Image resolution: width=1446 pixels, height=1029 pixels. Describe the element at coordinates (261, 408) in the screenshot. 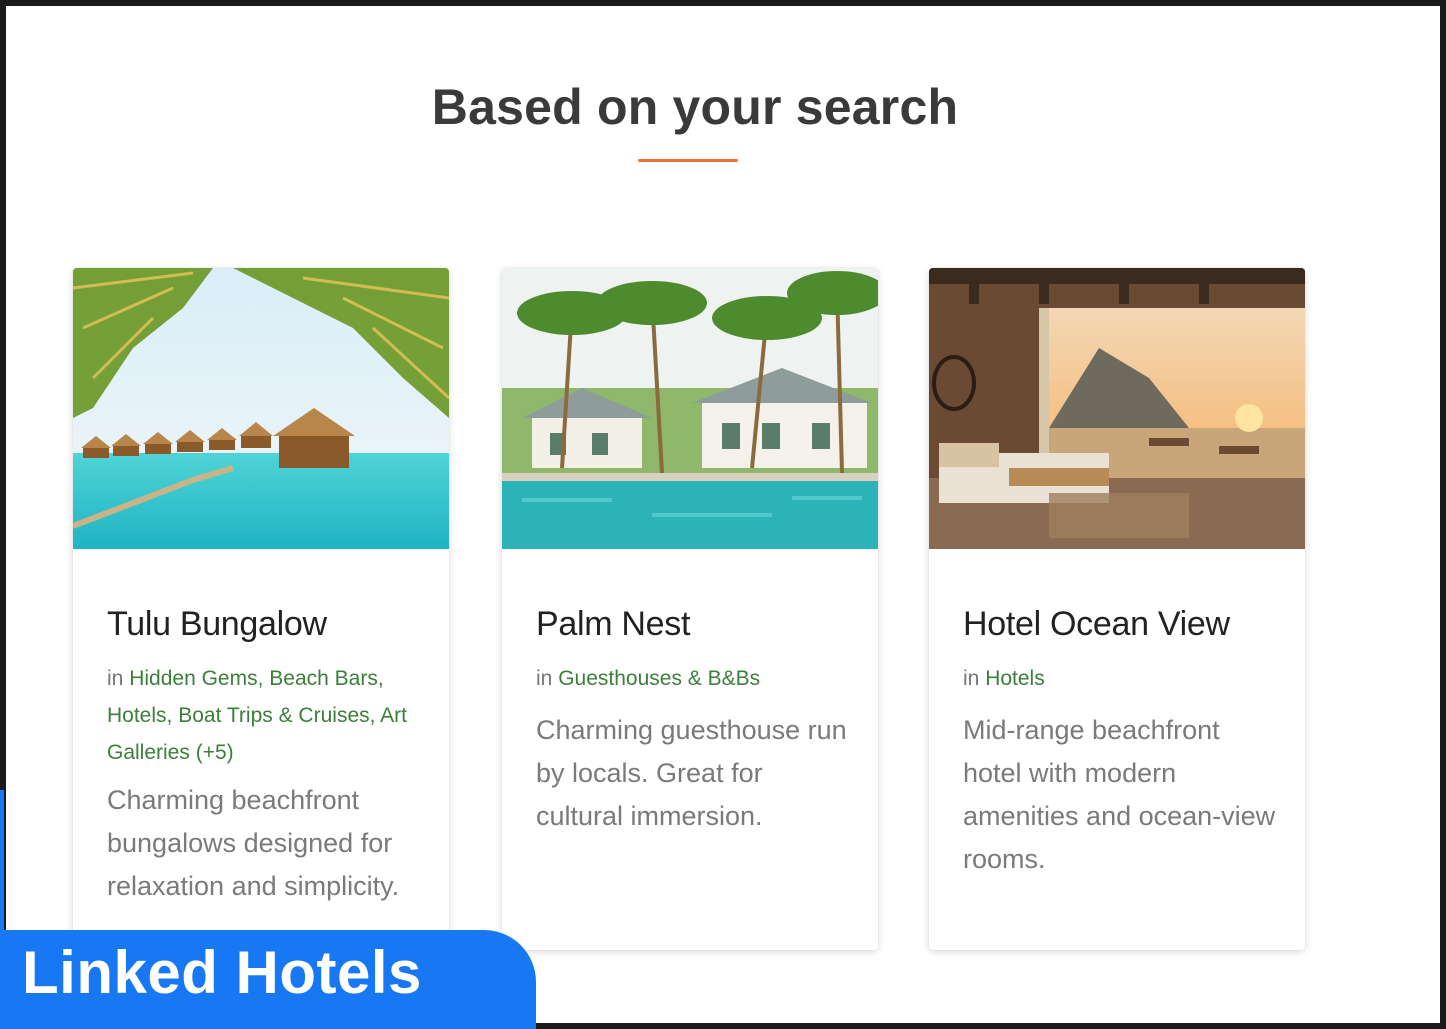

I see `overwater-bungalows-photo` at that location.